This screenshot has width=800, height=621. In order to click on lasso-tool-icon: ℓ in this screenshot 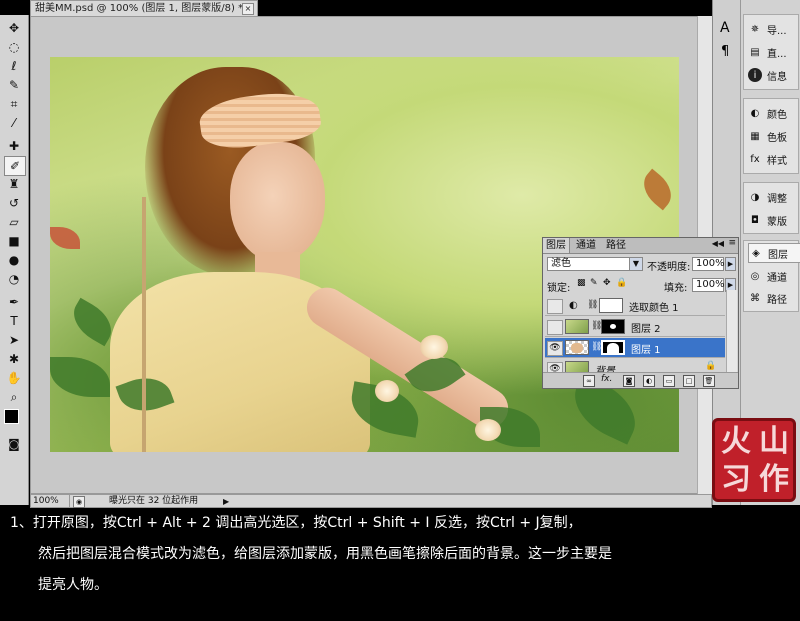, I will do `click(14, 66)`.